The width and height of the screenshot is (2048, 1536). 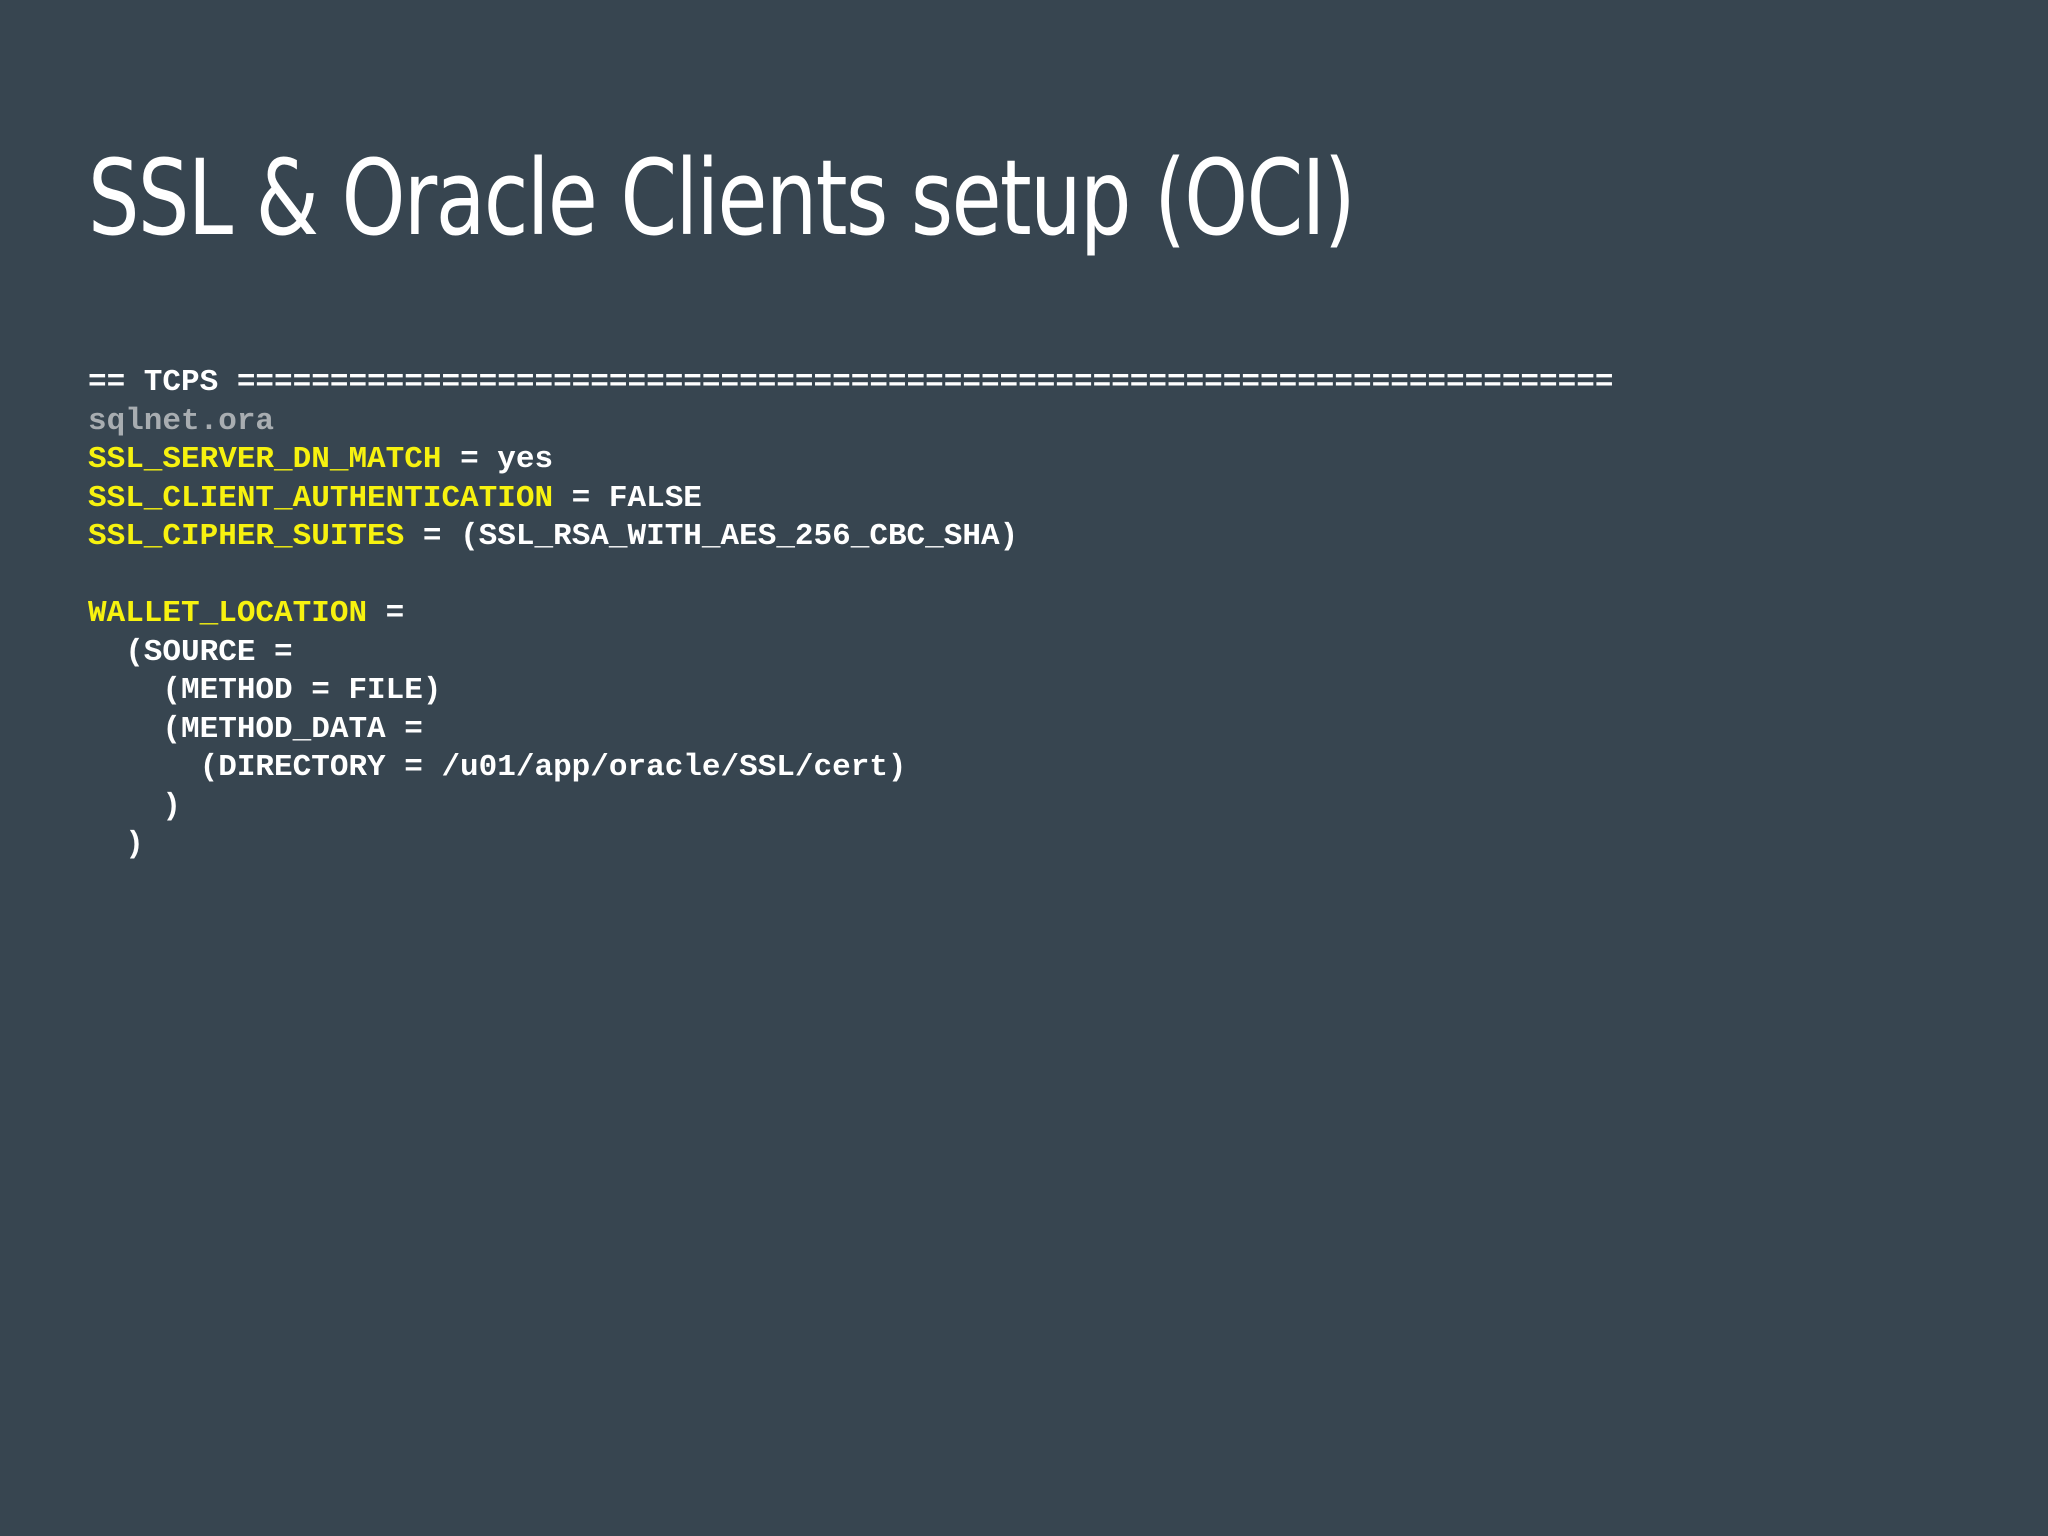 I want to click on code-line: (DIRECTORY = /u01/app/oracle/SSL/cert), so click(x=850, y=768).